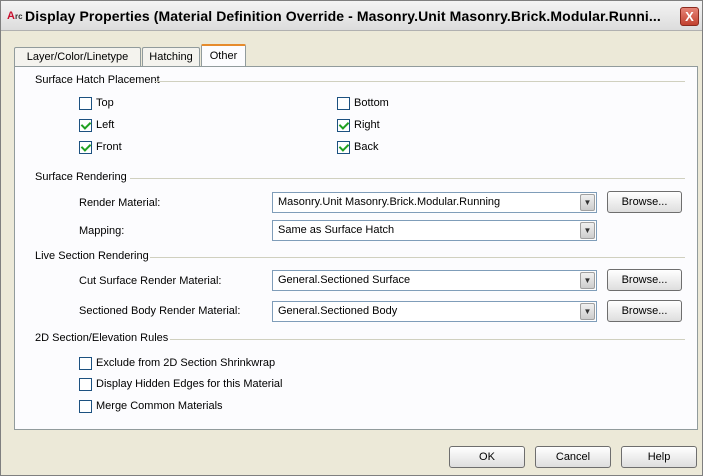  Describe the element at coordinates (85, 406) in the screenshot. I see `merge-common-materials-checkbox` at that location.